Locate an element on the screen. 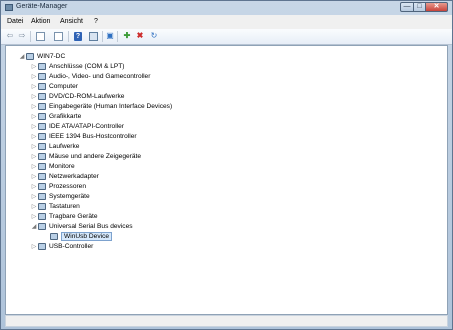 This screenshot has width=453, height=330. tree-node-processors: ▷ Prozessoren is located at coordinates (58, 186).